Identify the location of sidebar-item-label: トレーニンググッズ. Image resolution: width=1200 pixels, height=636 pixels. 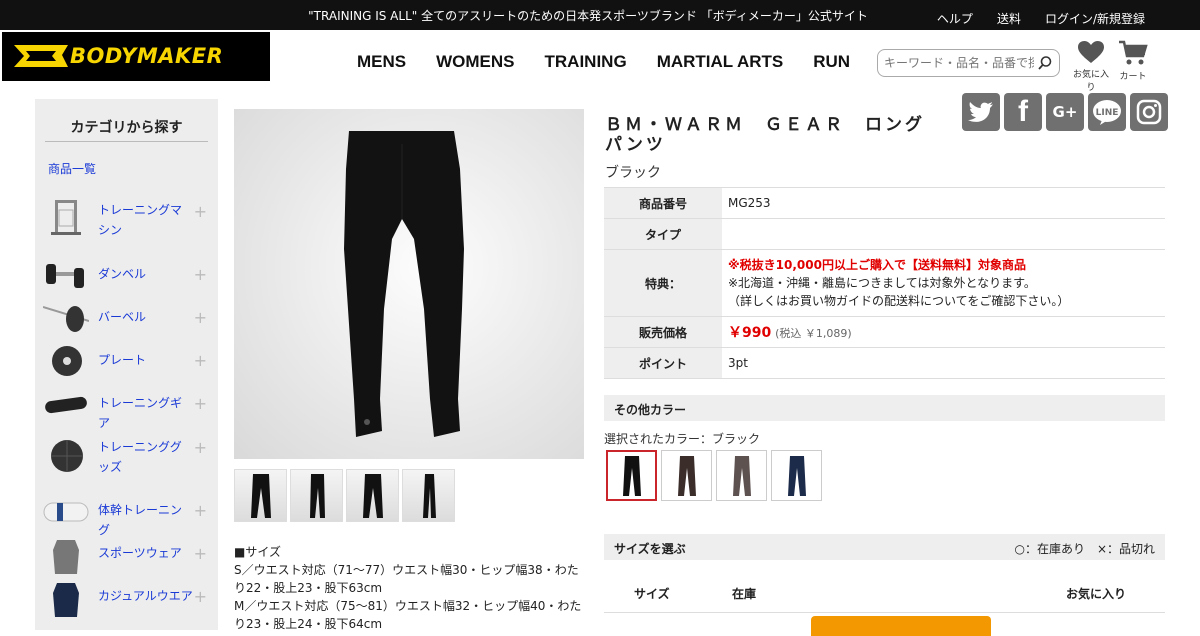
(140, 457).